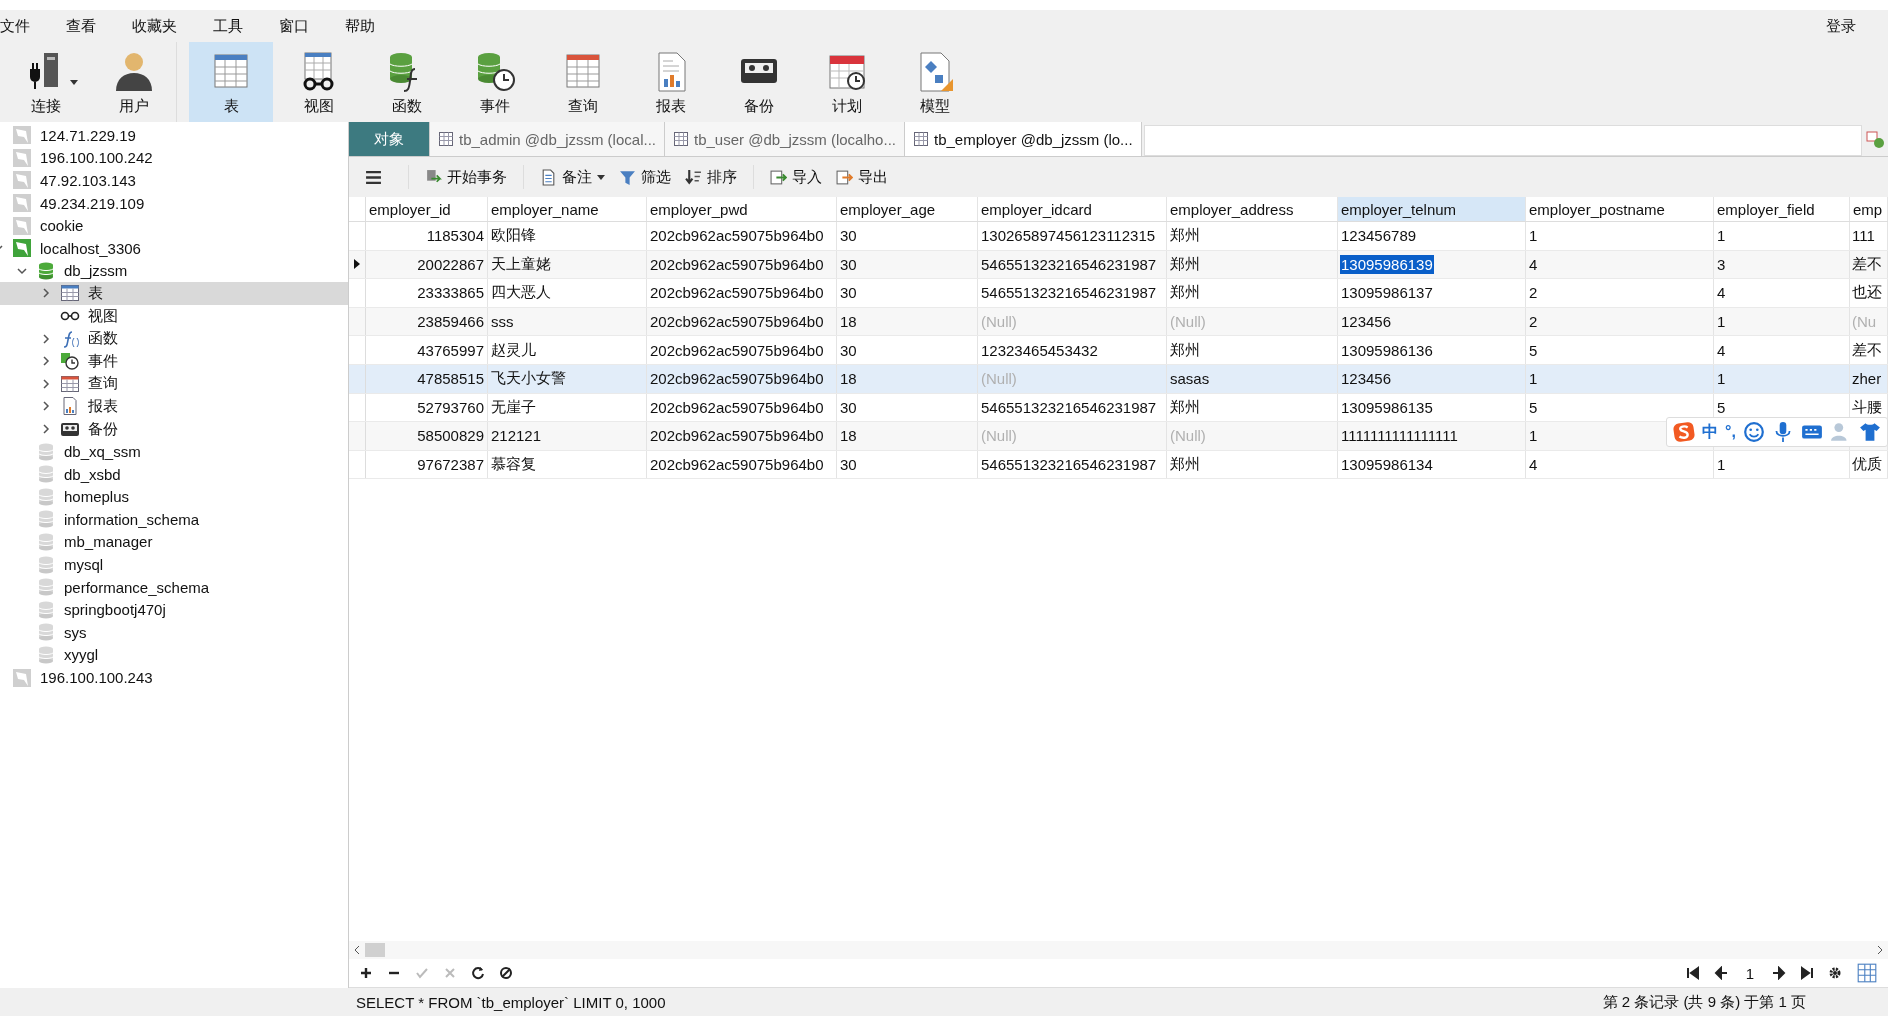  Describe the element at coordinates (1869, 209) in the screenshot. I see `column-header: emp` at that location.